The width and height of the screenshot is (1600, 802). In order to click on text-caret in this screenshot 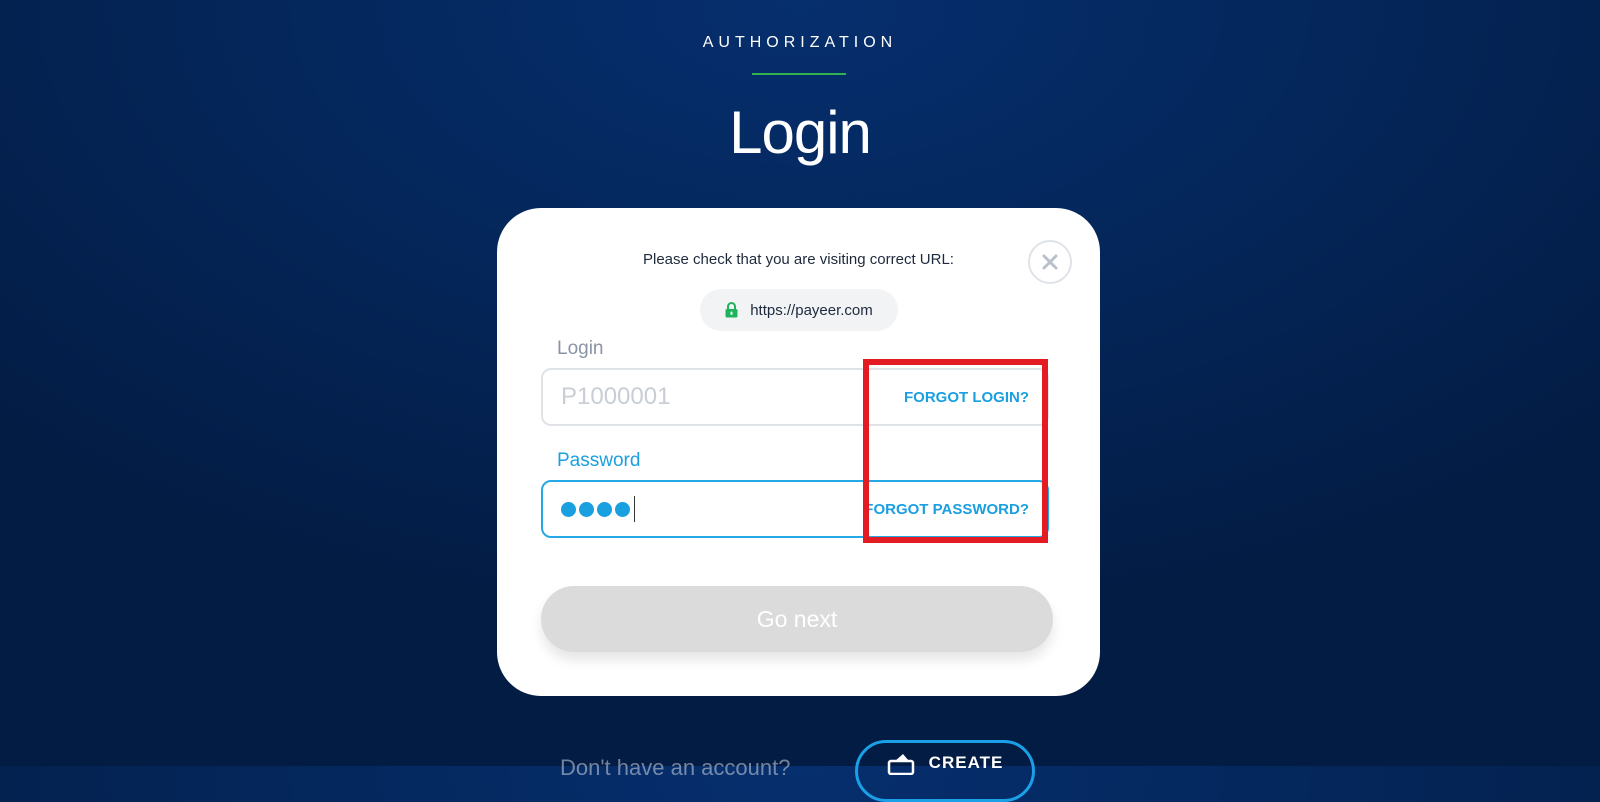, I will do `click(634, 509)`.